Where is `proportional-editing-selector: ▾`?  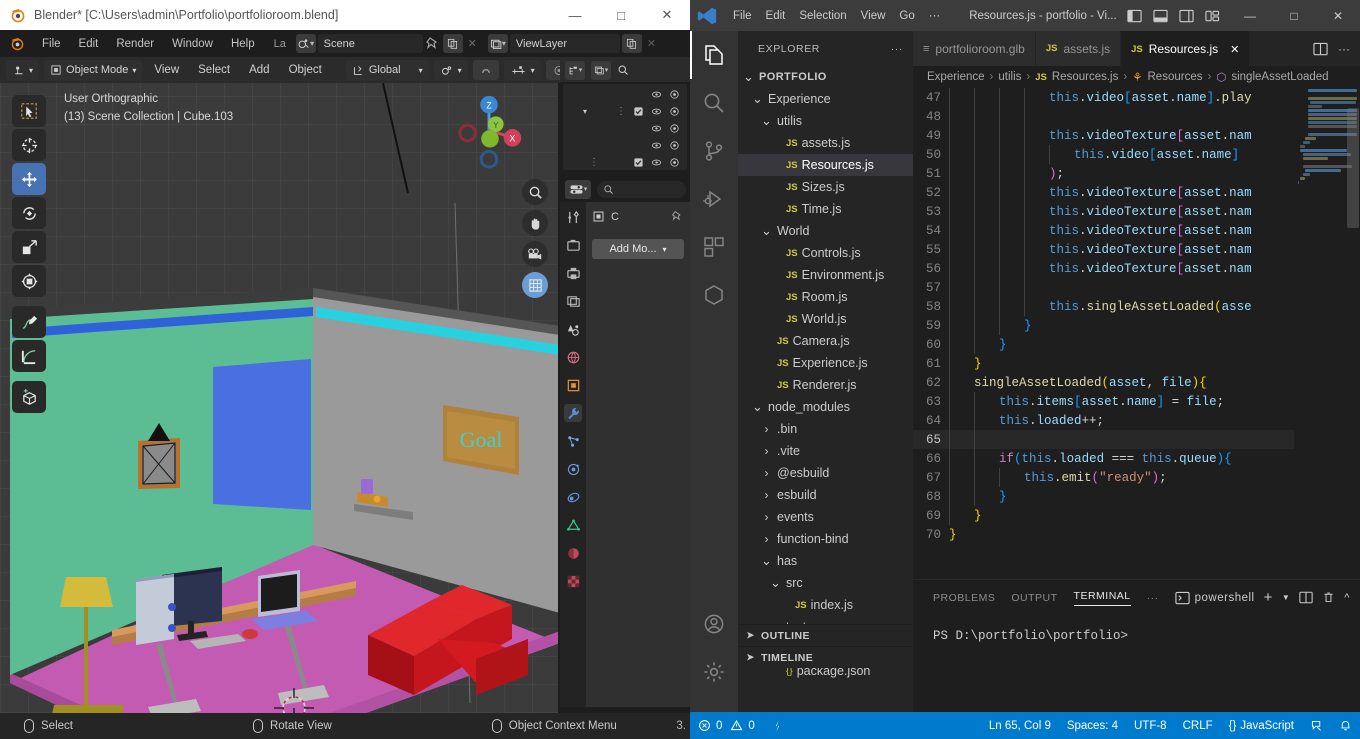
proportional-editing-selector: ▾ is located at coordinates (522, 70).